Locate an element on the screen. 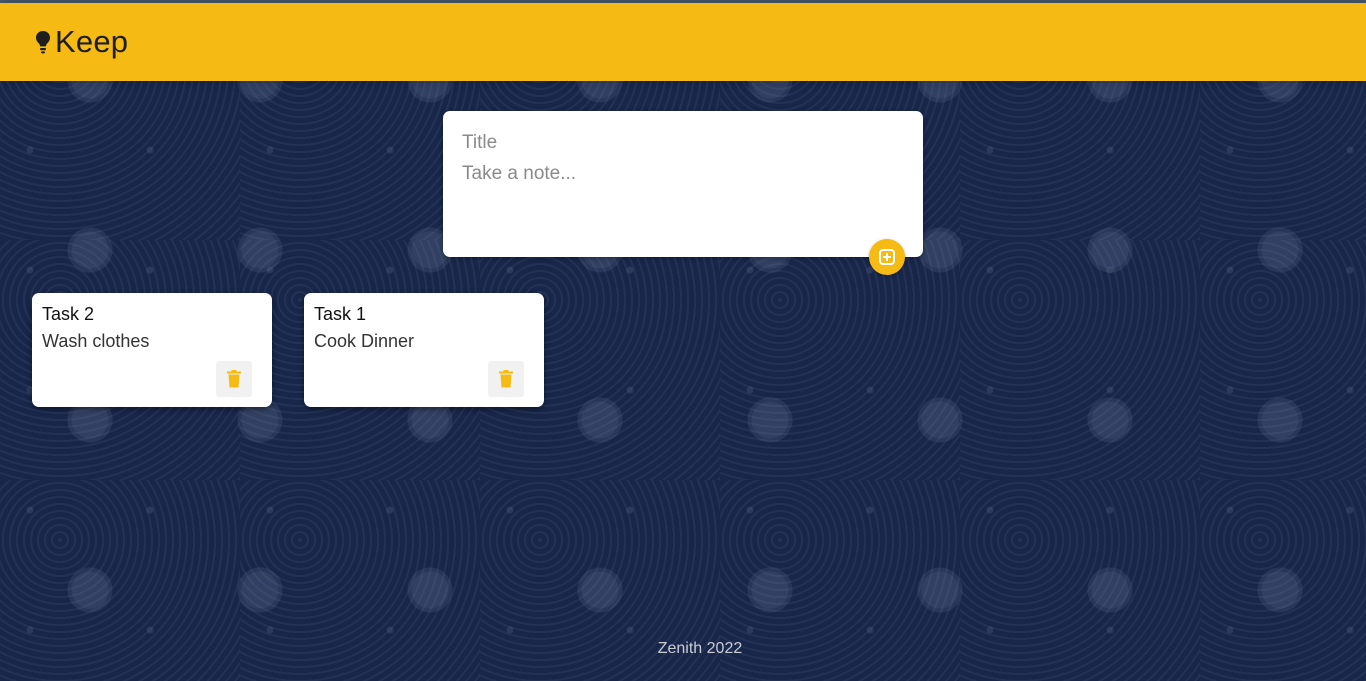 This screenshot has width=1366, height=681. add-box-icon is located at coordinates (887, 257).